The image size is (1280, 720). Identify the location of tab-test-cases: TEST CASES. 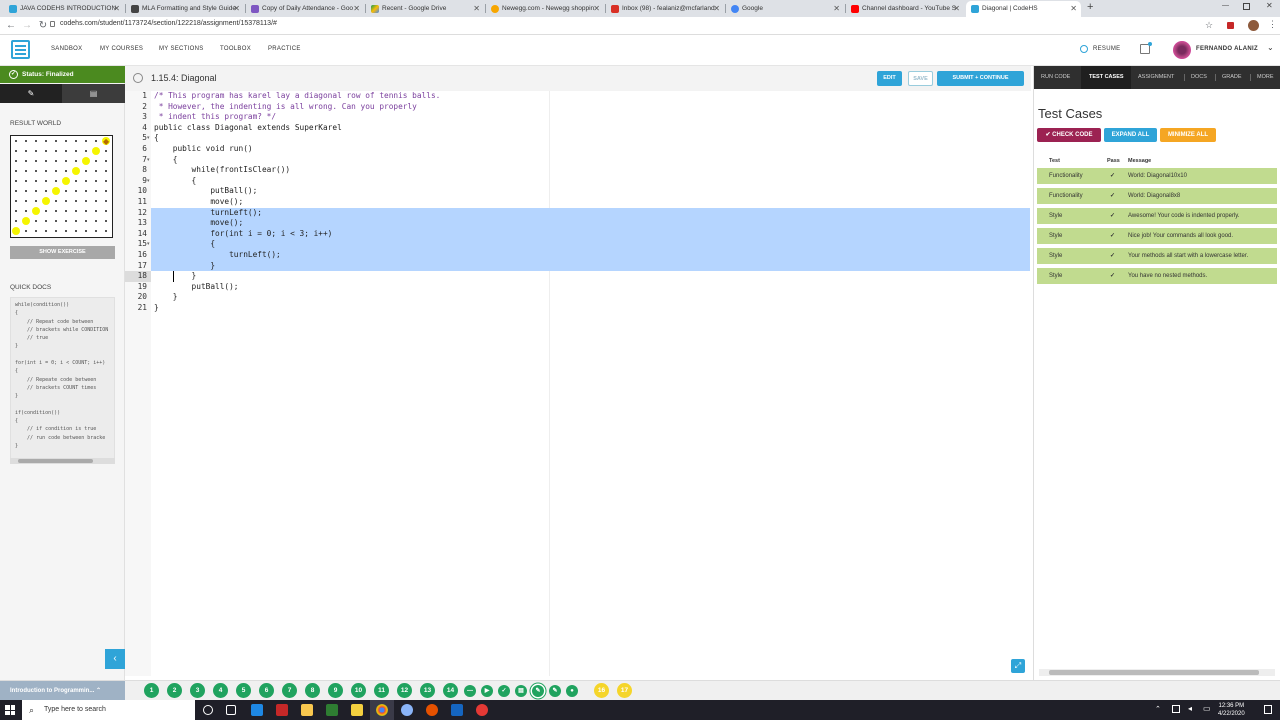
(1106, 77).